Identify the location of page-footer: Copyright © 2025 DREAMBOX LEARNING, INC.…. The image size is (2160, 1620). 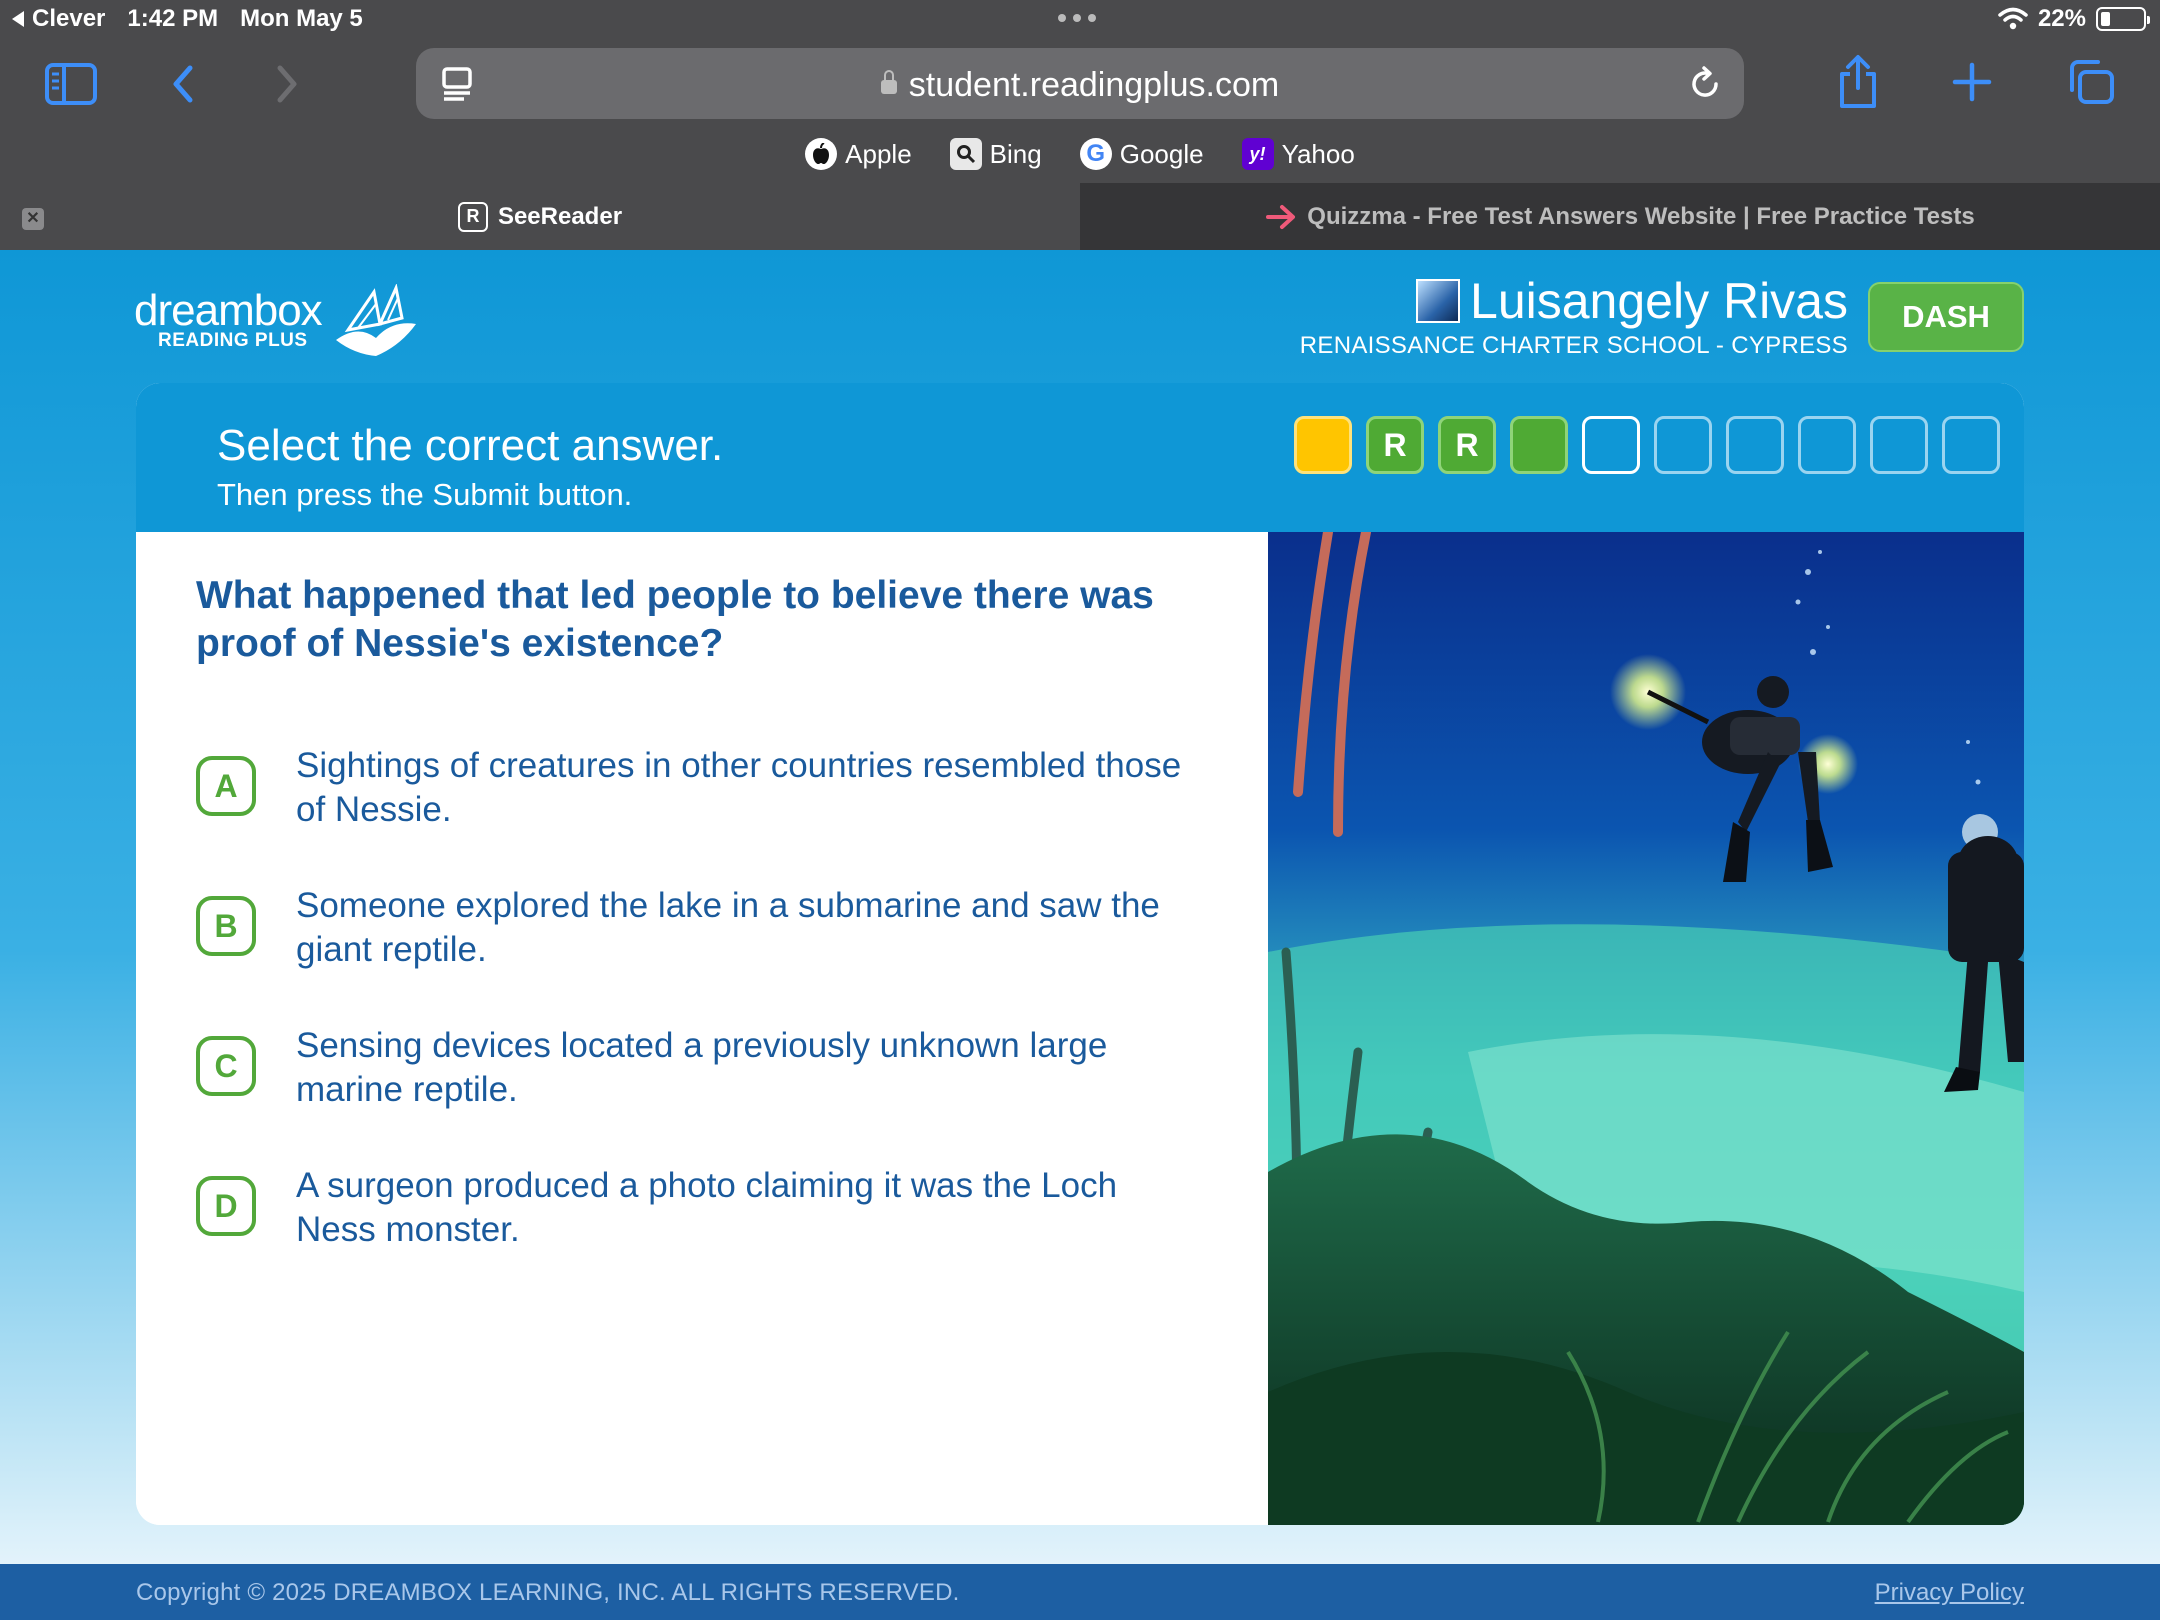
(1080, 1592).